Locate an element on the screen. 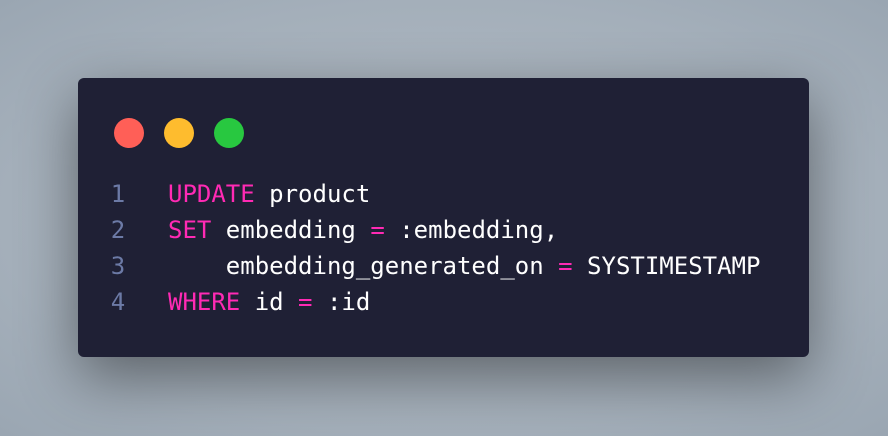 This screenshot has width=888, height=436. sql-keyword: SET is located at coordinates (190, 230).